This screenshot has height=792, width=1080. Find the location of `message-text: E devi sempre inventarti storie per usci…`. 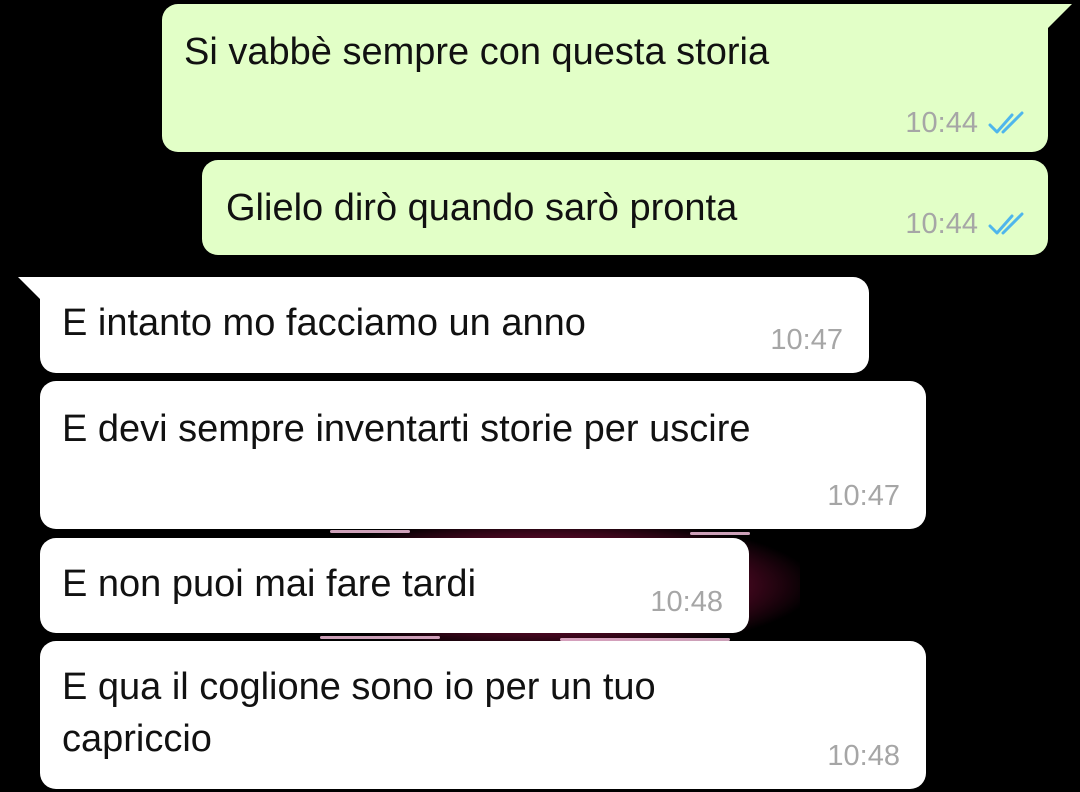

message-text: E devi sempre inventarti storie per usci… is located at coordinates (406, 429).